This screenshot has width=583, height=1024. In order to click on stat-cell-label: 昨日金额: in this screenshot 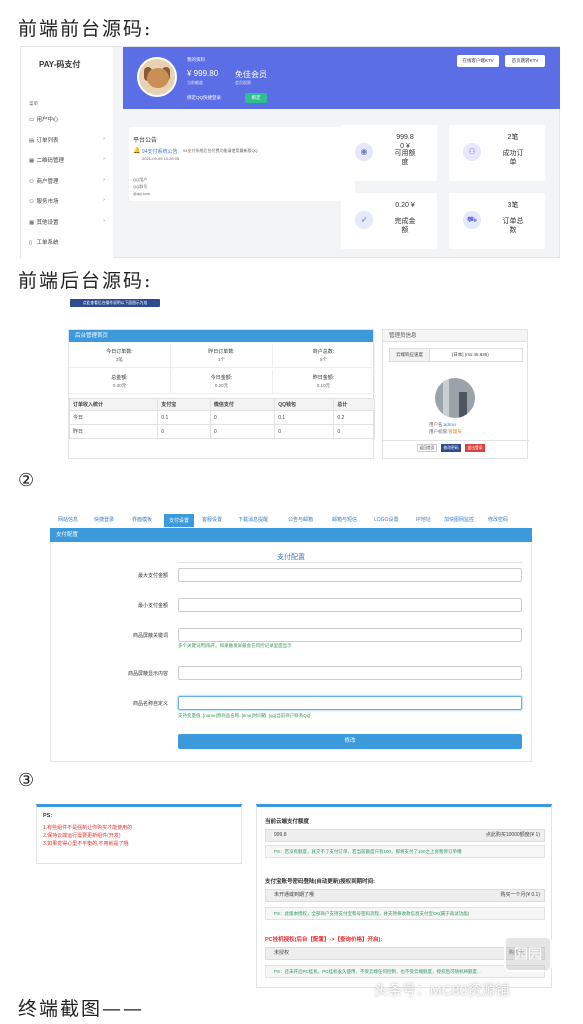, I will do `click(323, 378)`.